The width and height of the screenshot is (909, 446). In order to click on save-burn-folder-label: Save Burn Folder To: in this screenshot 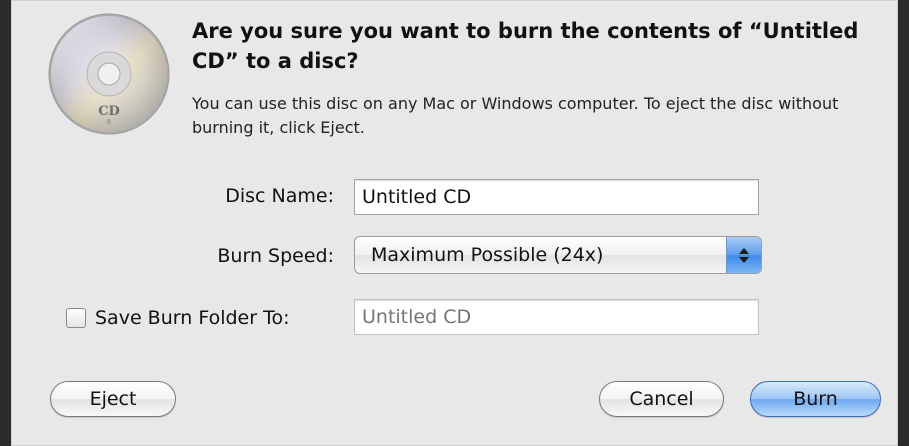, I will do `click(214, 318)`.